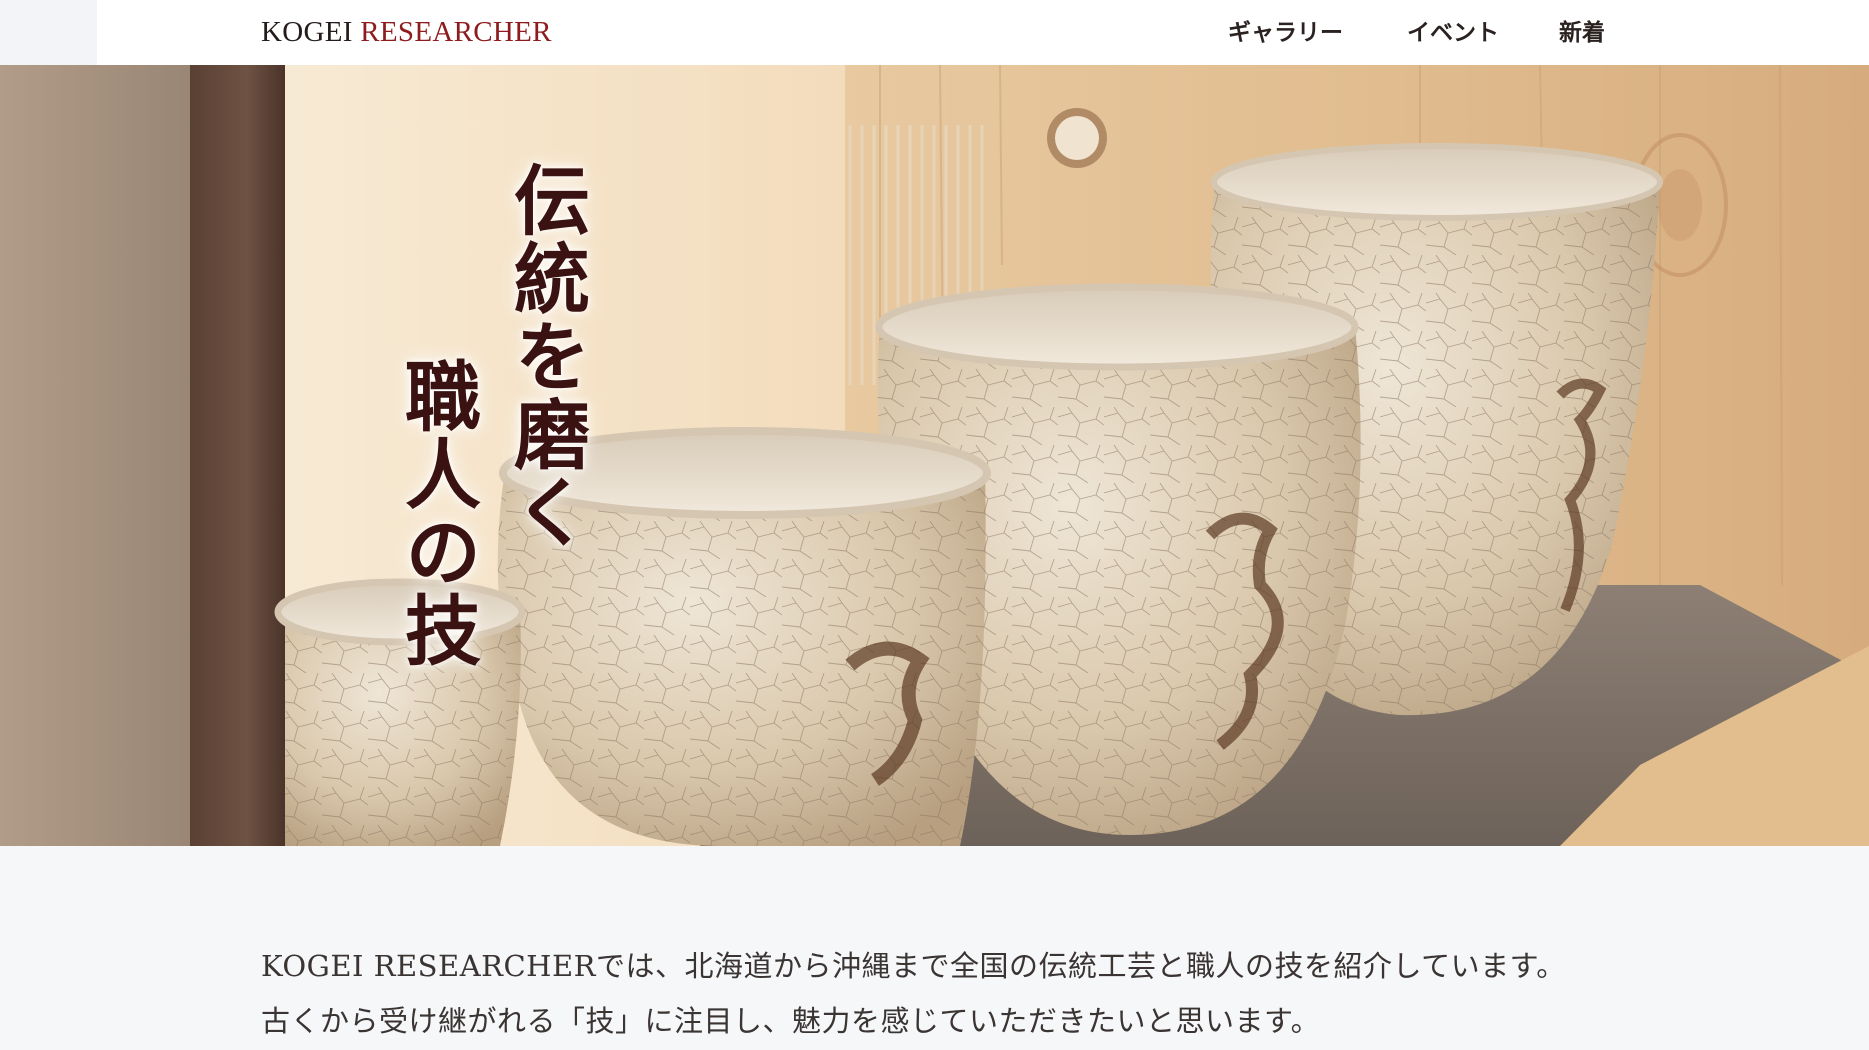 The image size is (1869, 1050). What do you see at coordinates (545, 356) in the screenshot?
I see `hero-headline-1: 伝統を磨く` at bounding box center [545, 356].